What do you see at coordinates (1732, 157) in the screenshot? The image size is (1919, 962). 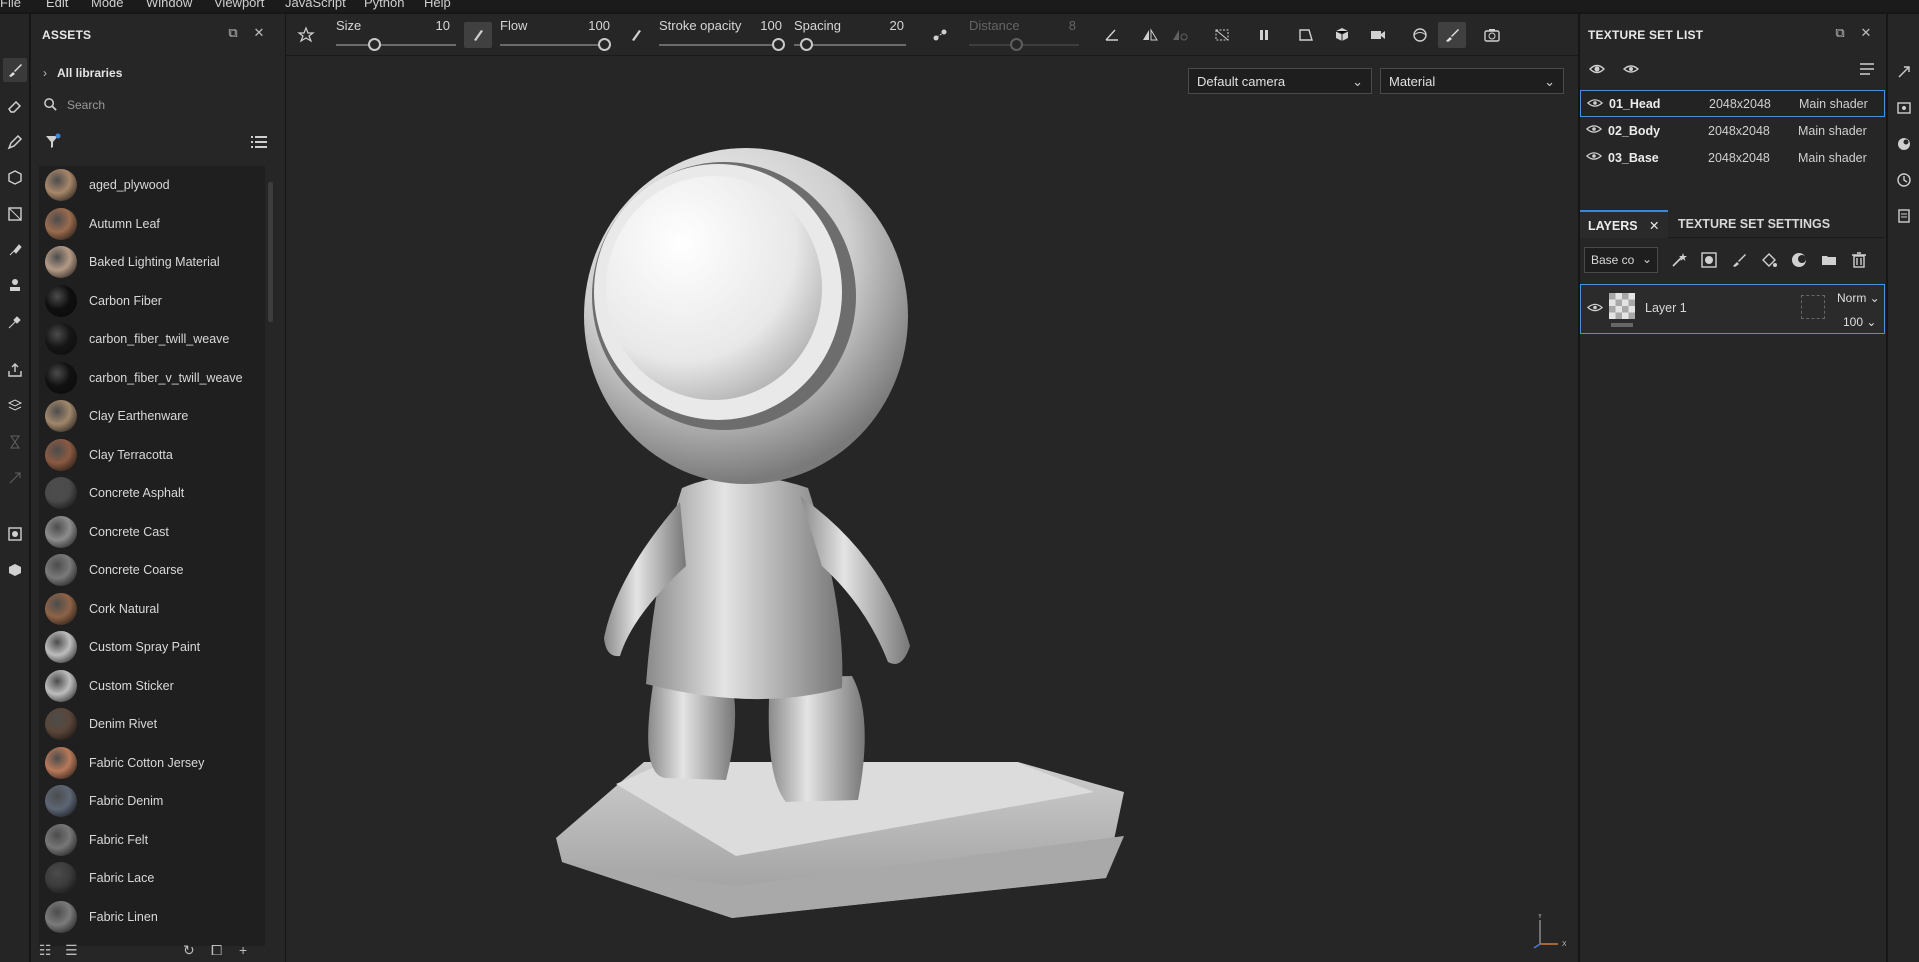 I see `texture-set-row: 03_Base 2048x2048 Main shader` at bounding box center [1732, 157].